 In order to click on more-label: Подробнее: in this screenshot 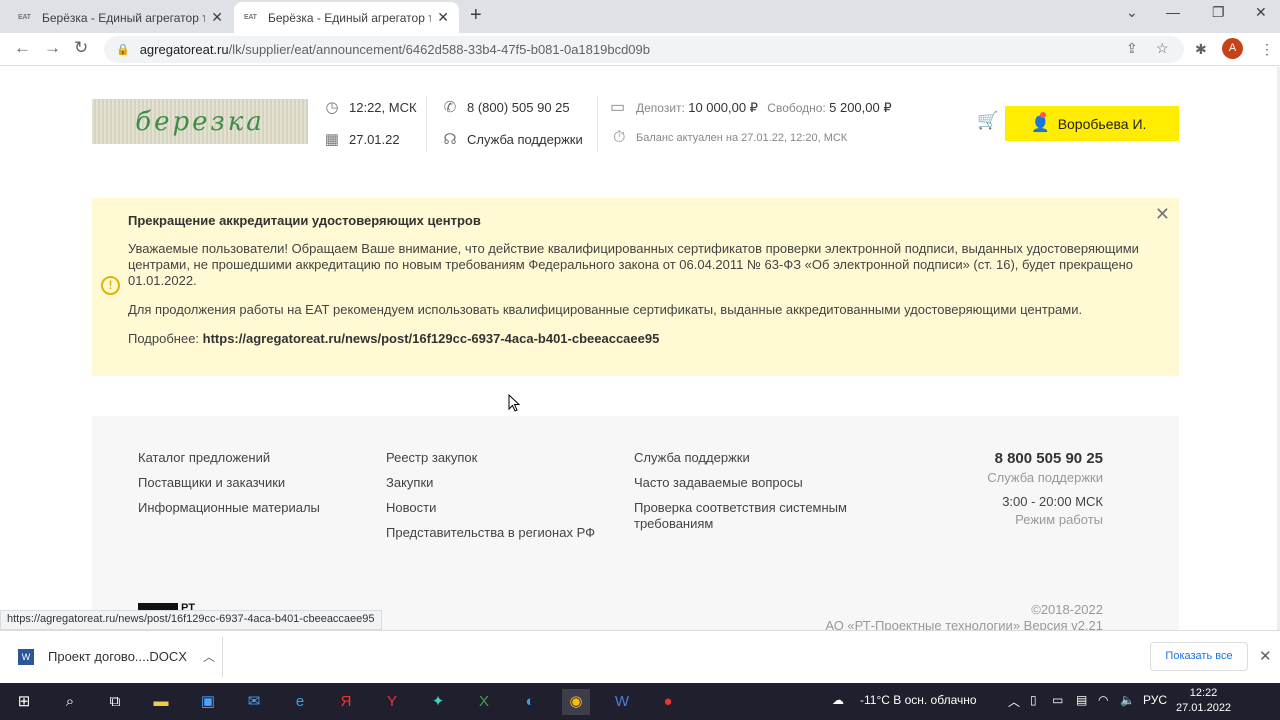, I will do `click(164, 338)`.